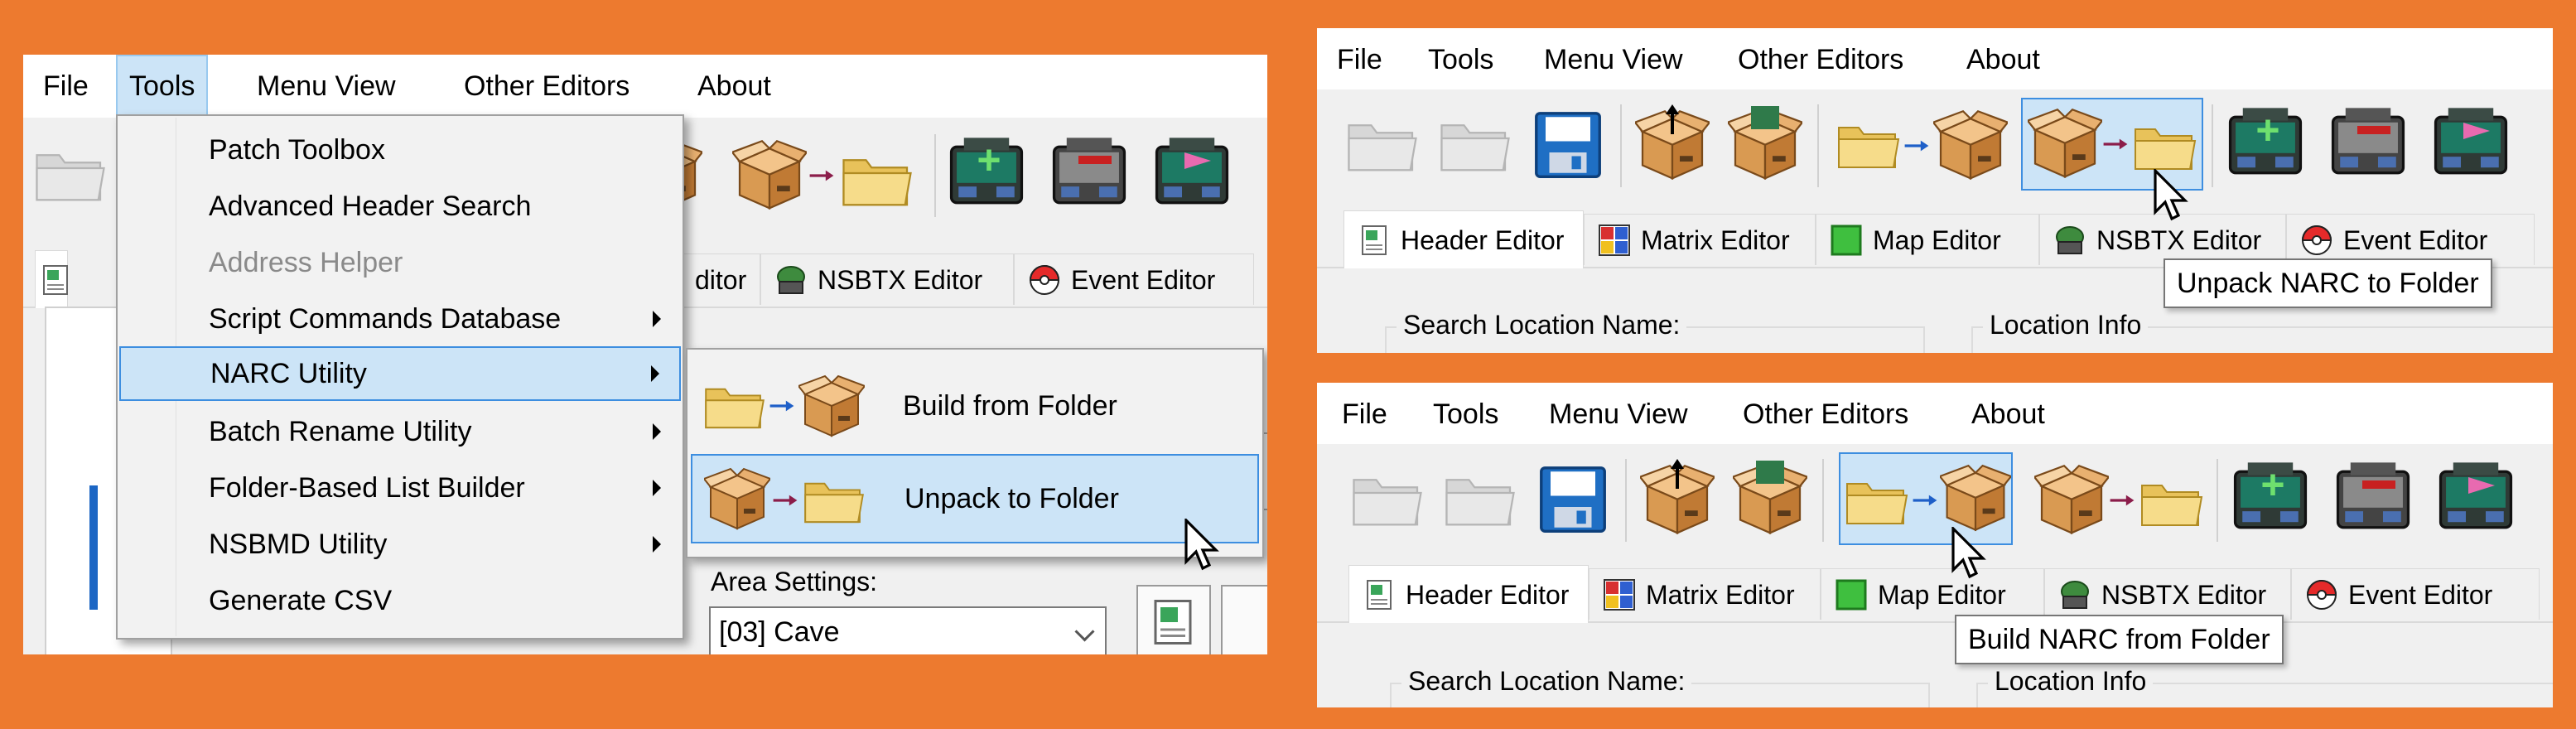 Image resolution: width=2576 pixels, height=729 pixels. What do you see at coordinates (1968, 552) in the screenshot?
I see `mouse-cursor-icon` at bounding box center [1968, 552].